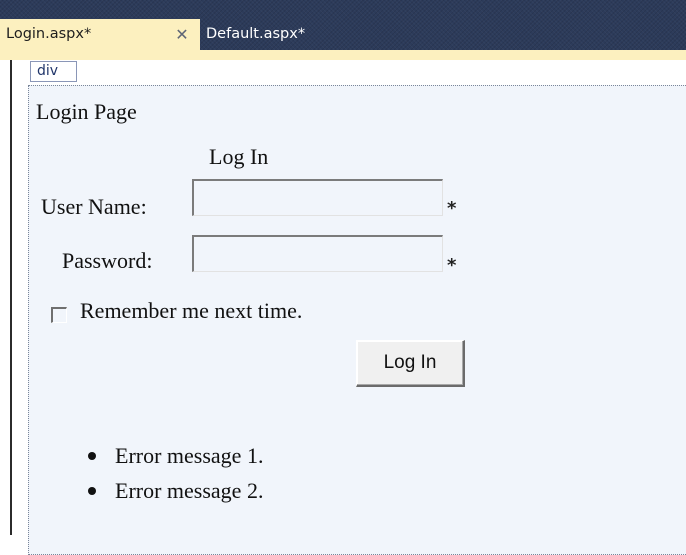 The image size is (686, 555). What do you see at coordinates (107, 260) in the screenshot?
I see `password-label: Password:` at bounding box center [107, 260].